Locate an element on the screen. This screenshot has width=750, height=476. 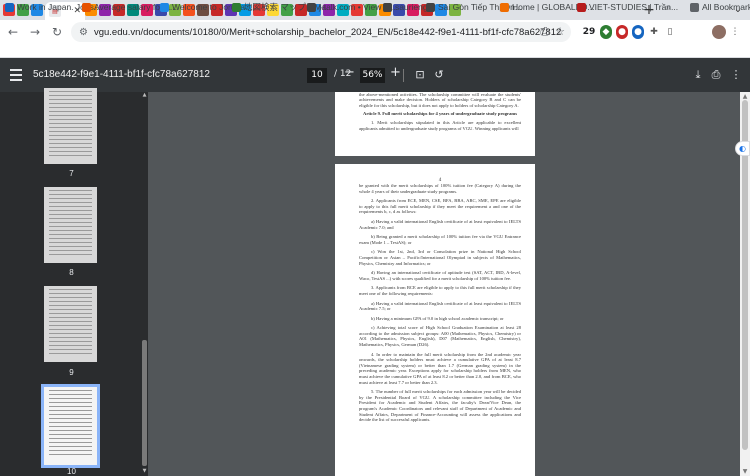
thumbnail-number: 8 is located at coordinates (71, 272).